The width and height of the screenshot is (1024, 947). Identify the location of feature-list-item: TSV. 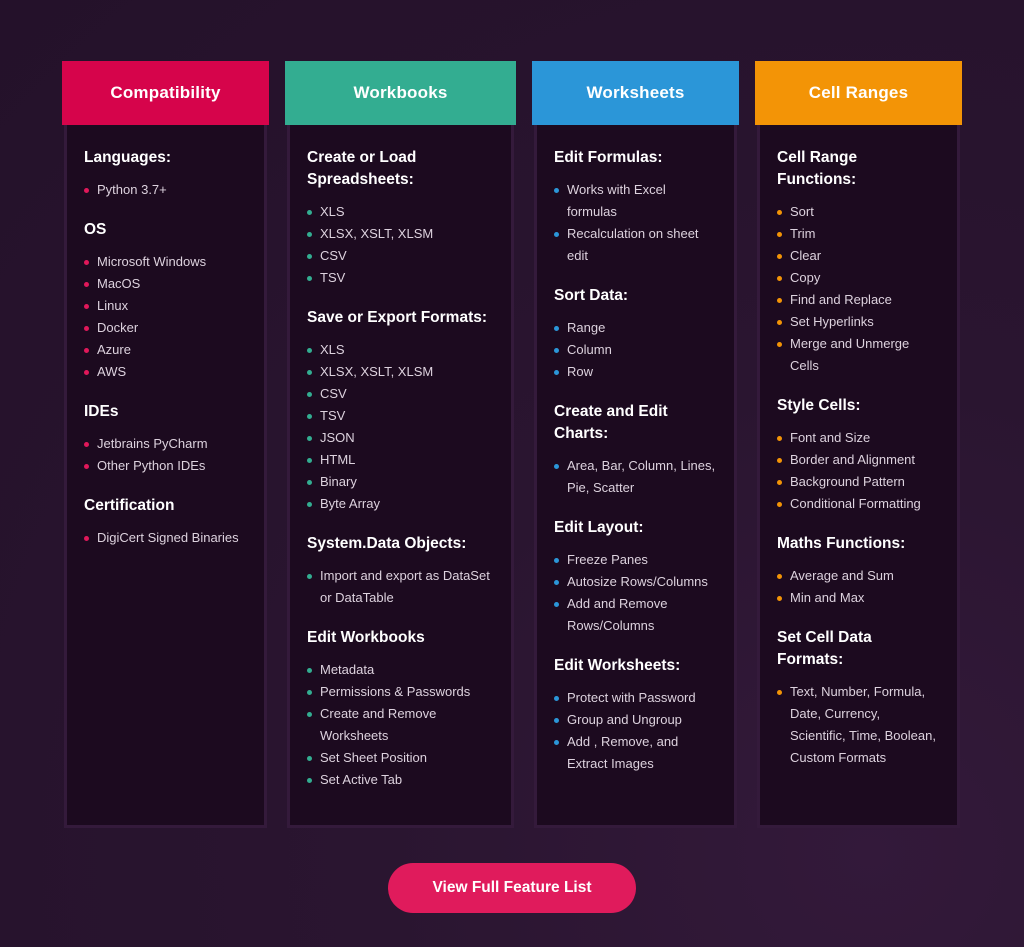
(400, 278).